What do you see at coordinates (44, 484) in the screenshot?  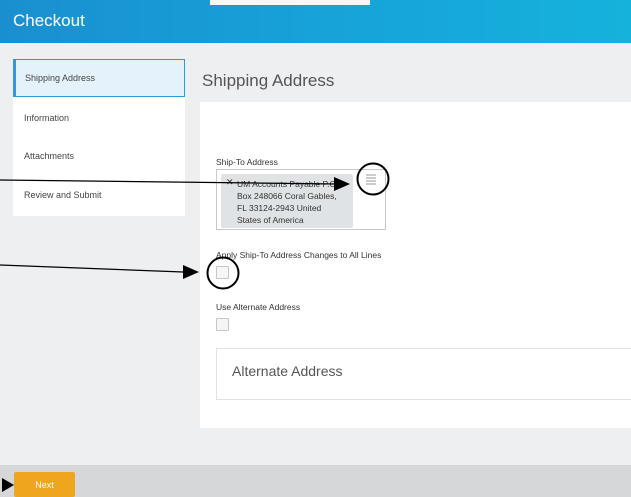 I see `next-button: Next` at bounding box center [44, 484].